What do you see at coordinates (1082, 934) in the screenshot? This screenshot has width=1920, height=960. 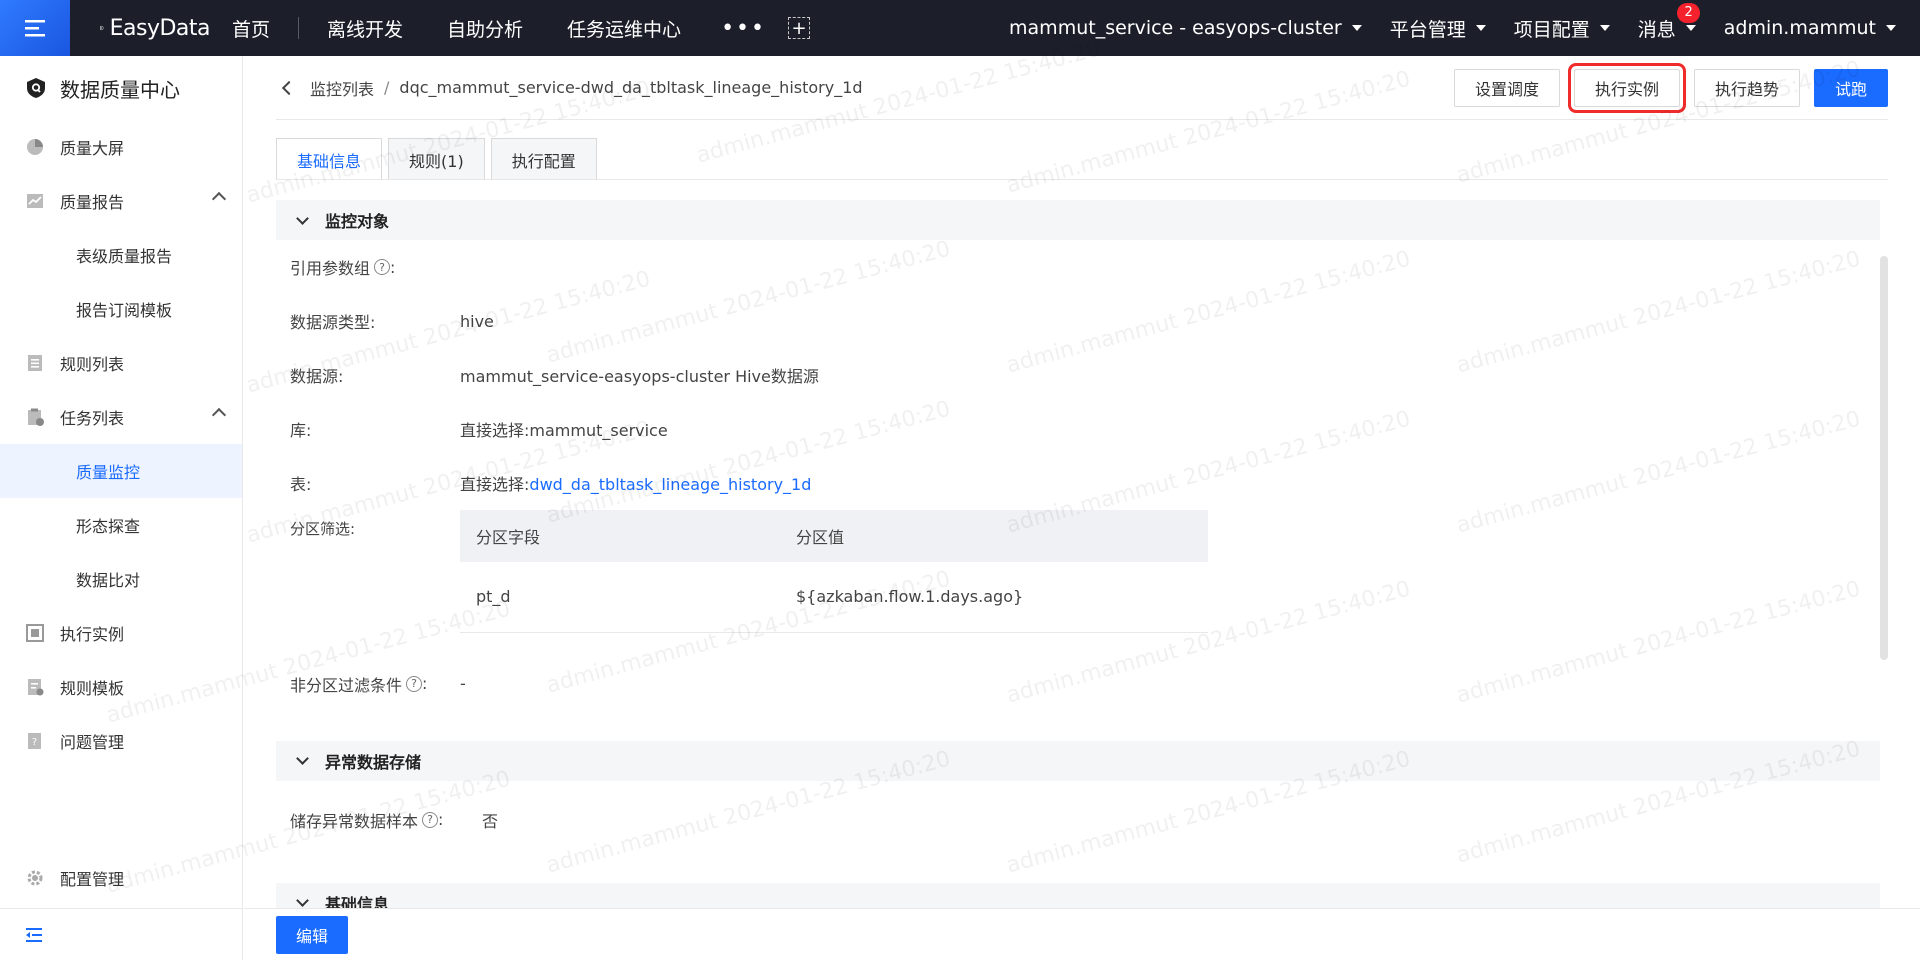 I see `footer-bar: 编辑` at bounding box center [1082, 934].